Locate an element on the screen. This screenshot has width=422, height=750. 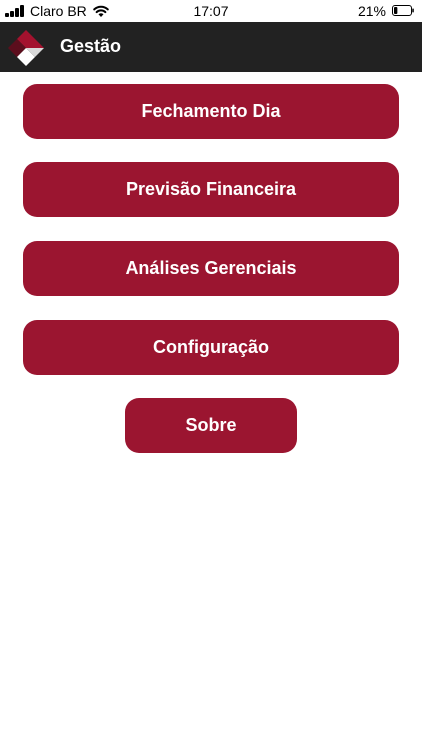
battery-percentage: 21% is located at coordinates (371, 11).